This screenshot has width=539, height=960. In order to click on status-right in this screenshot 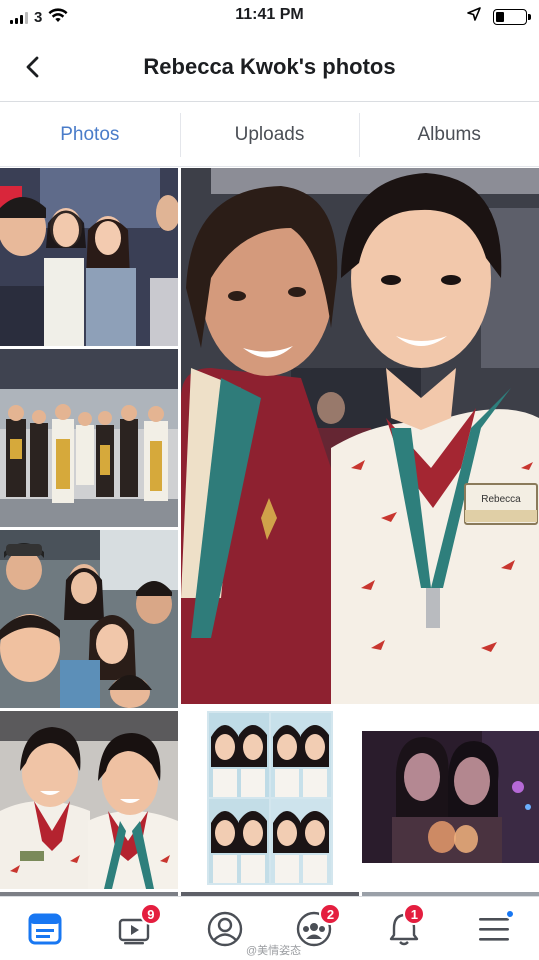, I will do `click(499, 16)`.